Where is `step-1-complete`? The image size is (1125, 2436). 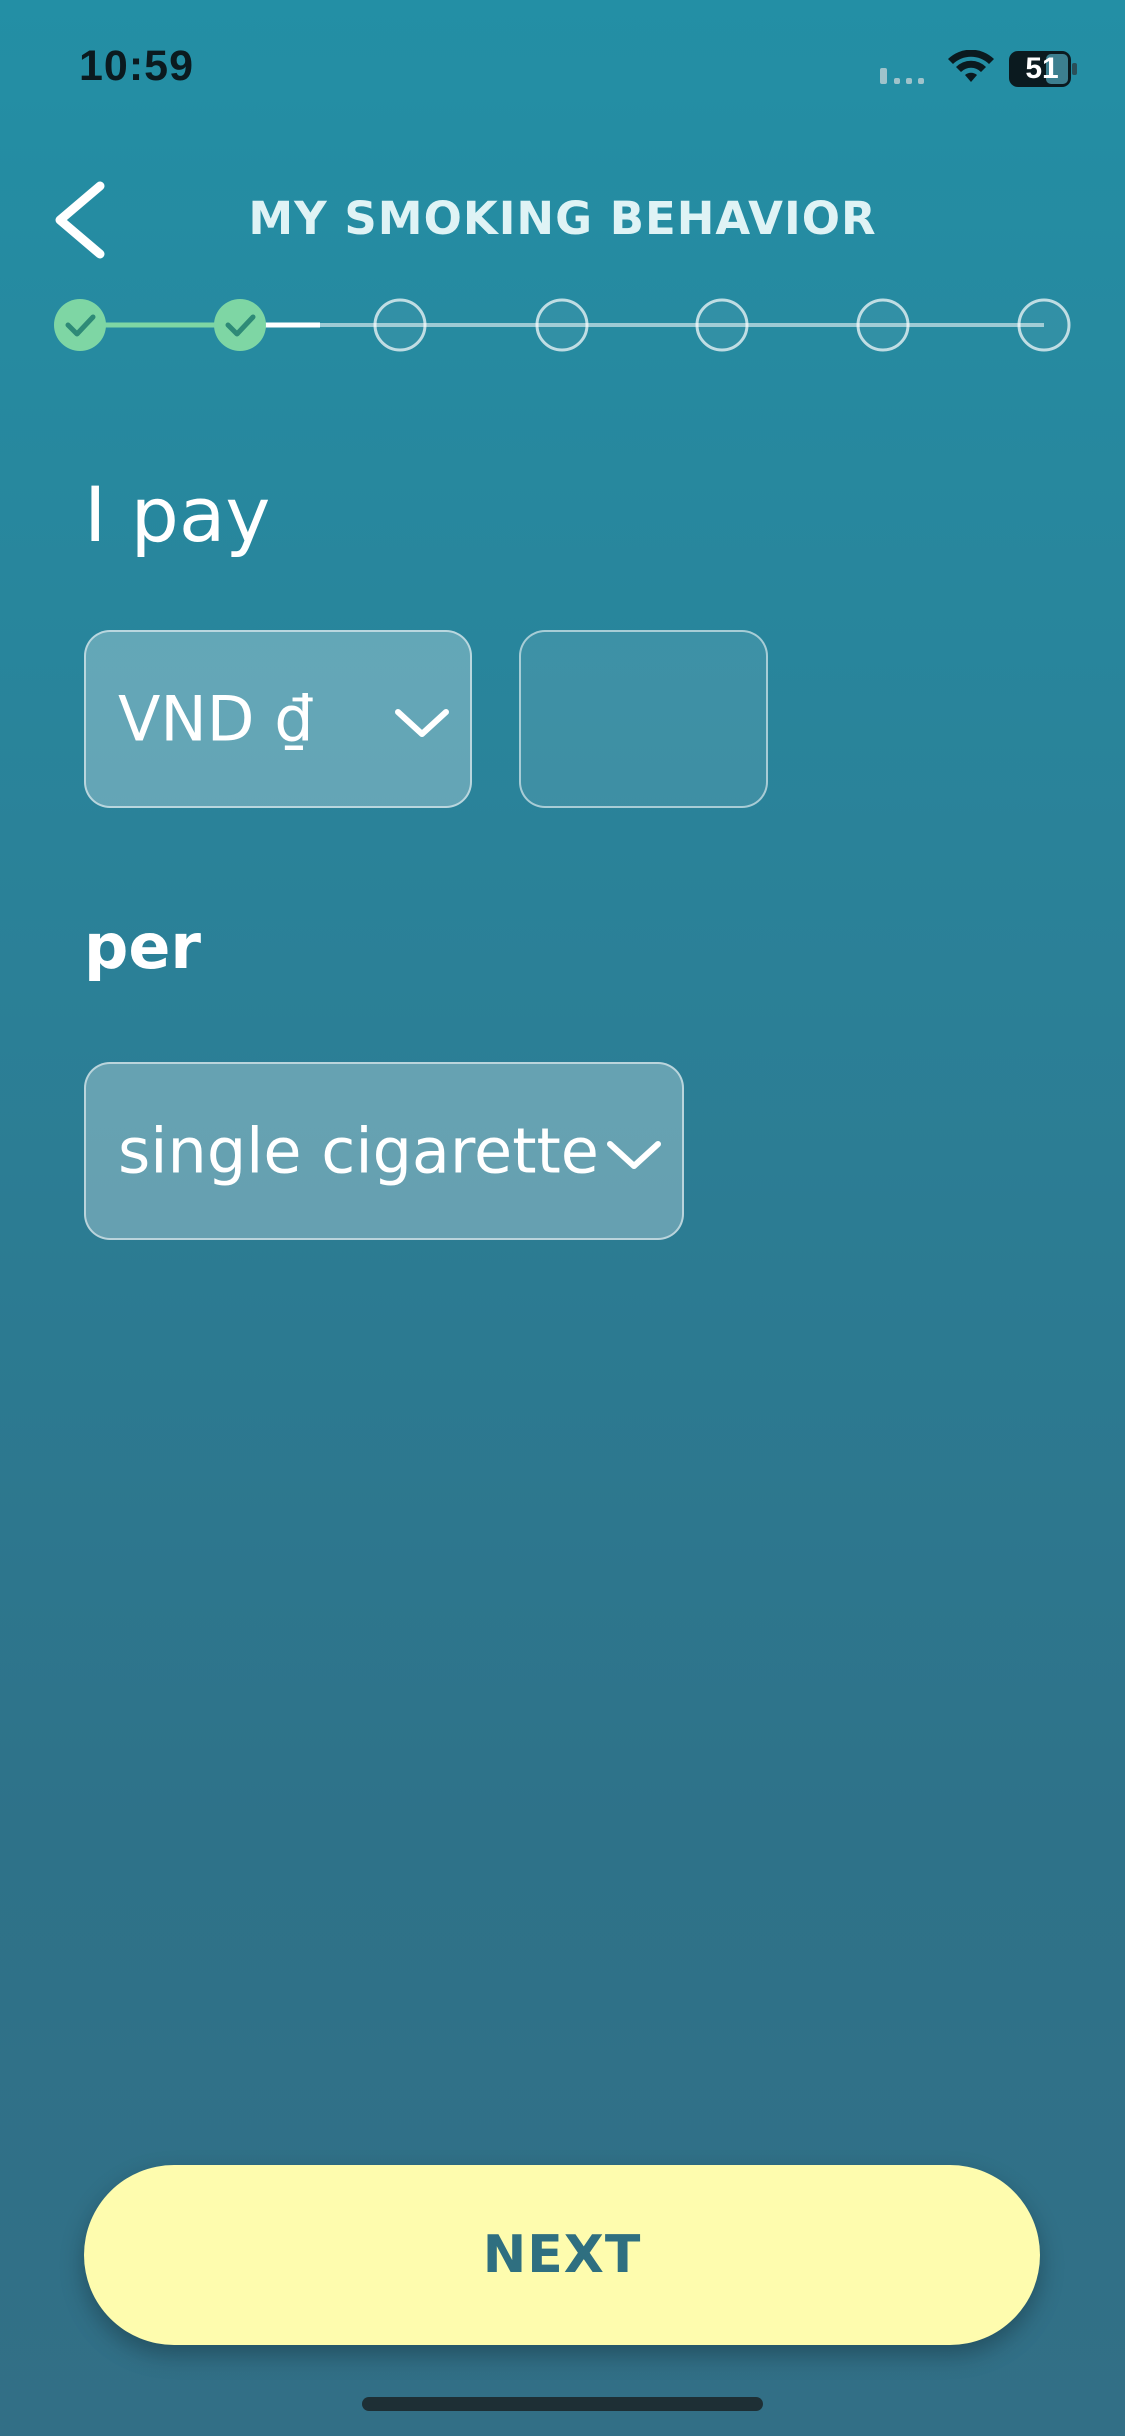
step-1-complete is located at coordinates (80, 325).